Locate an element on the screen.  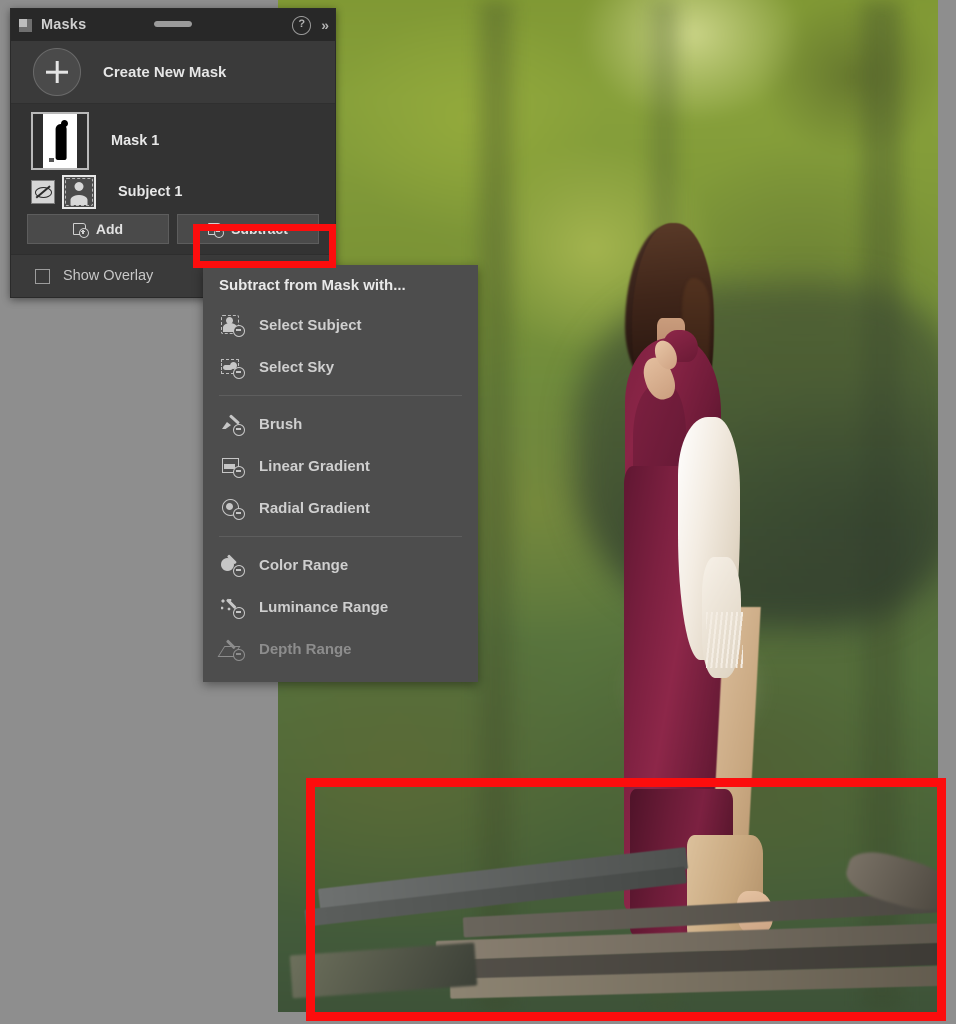
linear-gradient-icon is located at coordinates (233, 467).